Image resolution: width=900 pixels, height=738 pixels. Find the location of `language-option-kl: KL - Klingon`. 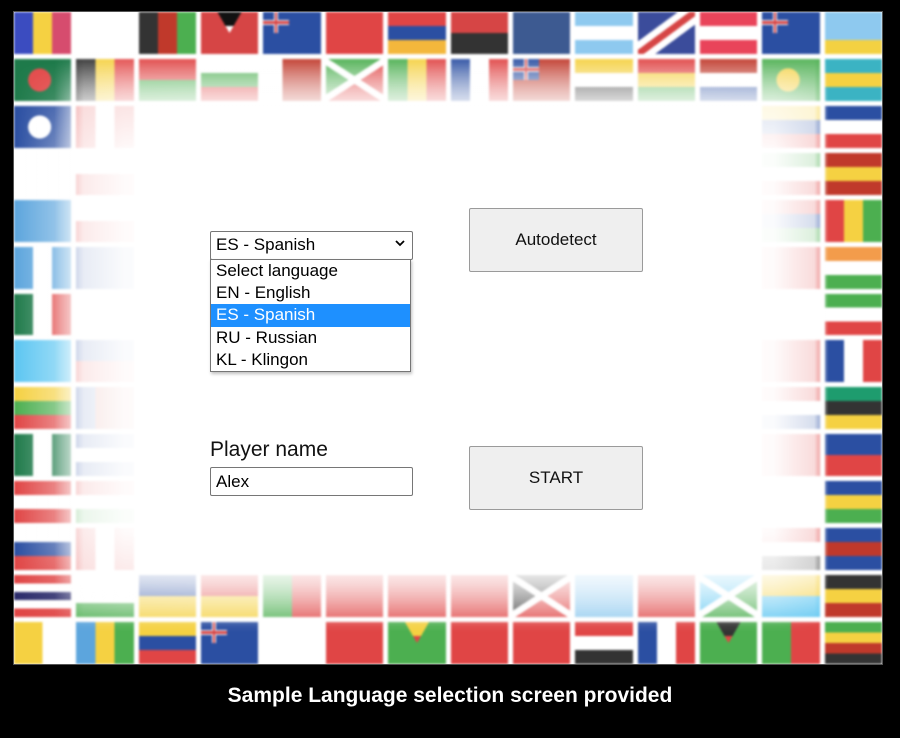

language-option-kl: KL - Klingon is located at coordinates (310, 360).